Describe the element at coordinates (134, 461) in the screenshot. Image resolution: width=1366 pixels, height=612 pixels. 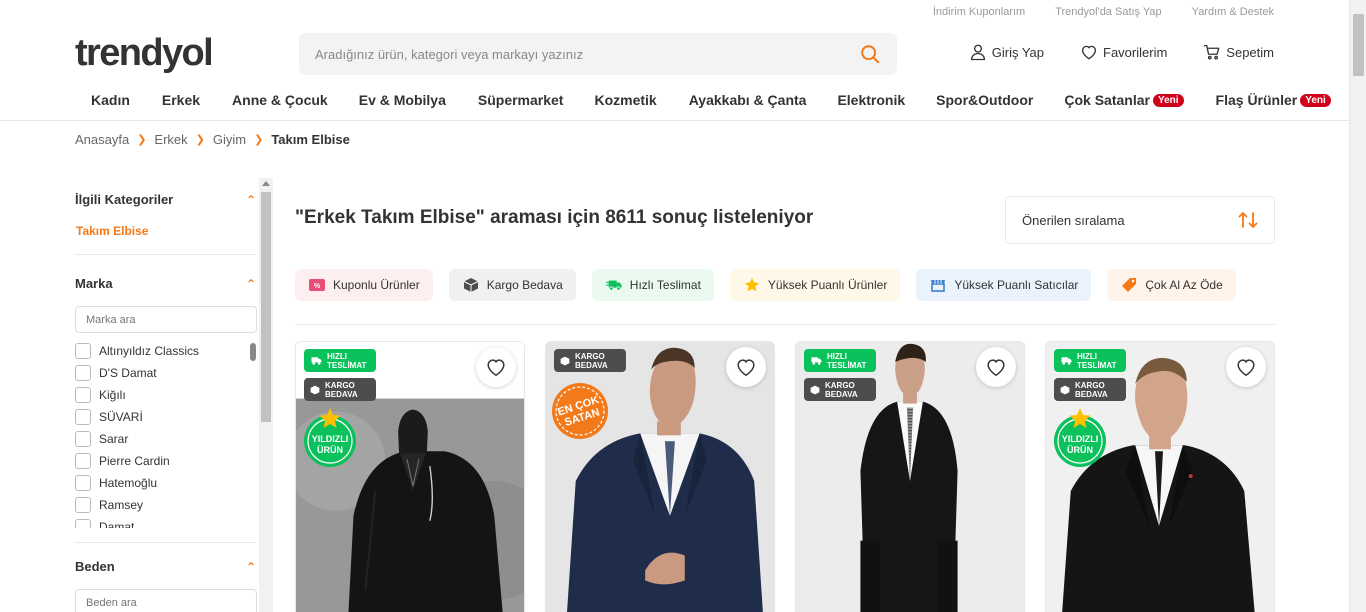
I see `brand-label: Pierre Cardin` at that location.